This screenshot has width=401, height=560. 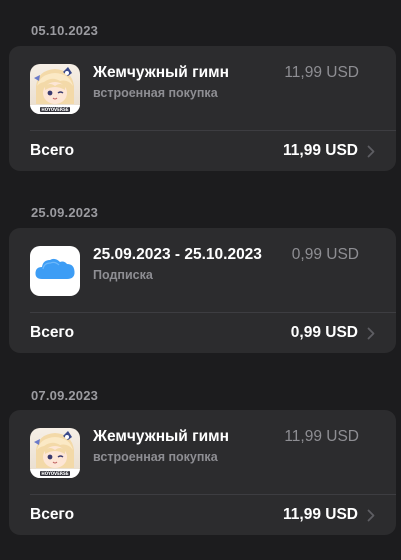 I want to click on purchase-date-header: 05.10.2023, so click(x=65, y=30).